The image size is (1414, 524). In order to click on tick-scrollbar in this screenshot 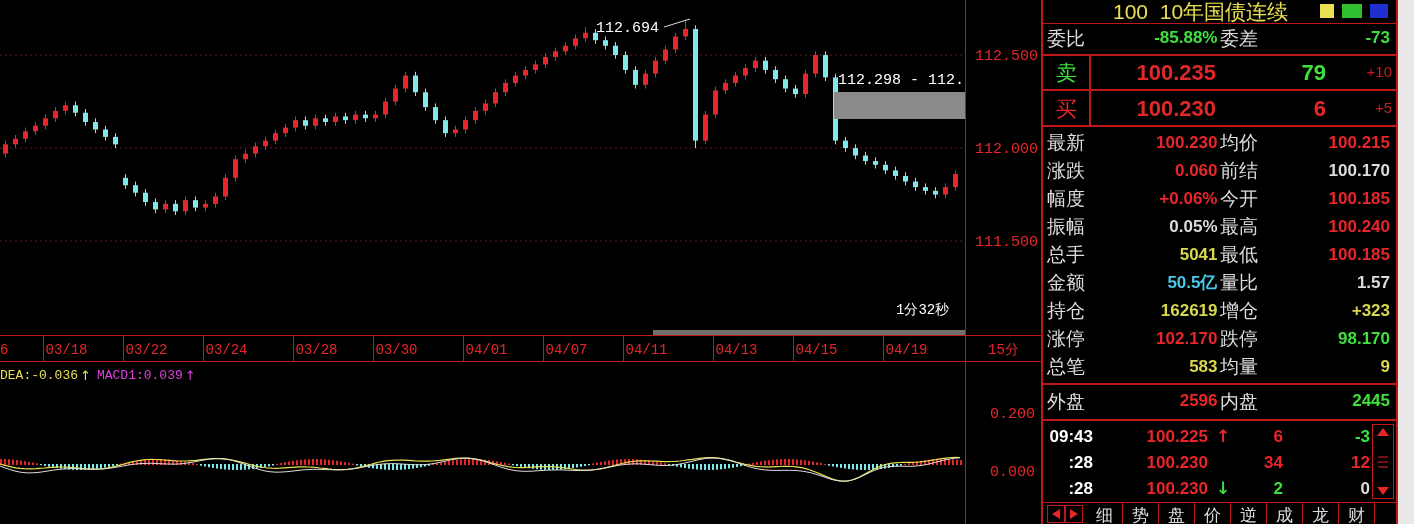, I will do `click(1383, 461)`.